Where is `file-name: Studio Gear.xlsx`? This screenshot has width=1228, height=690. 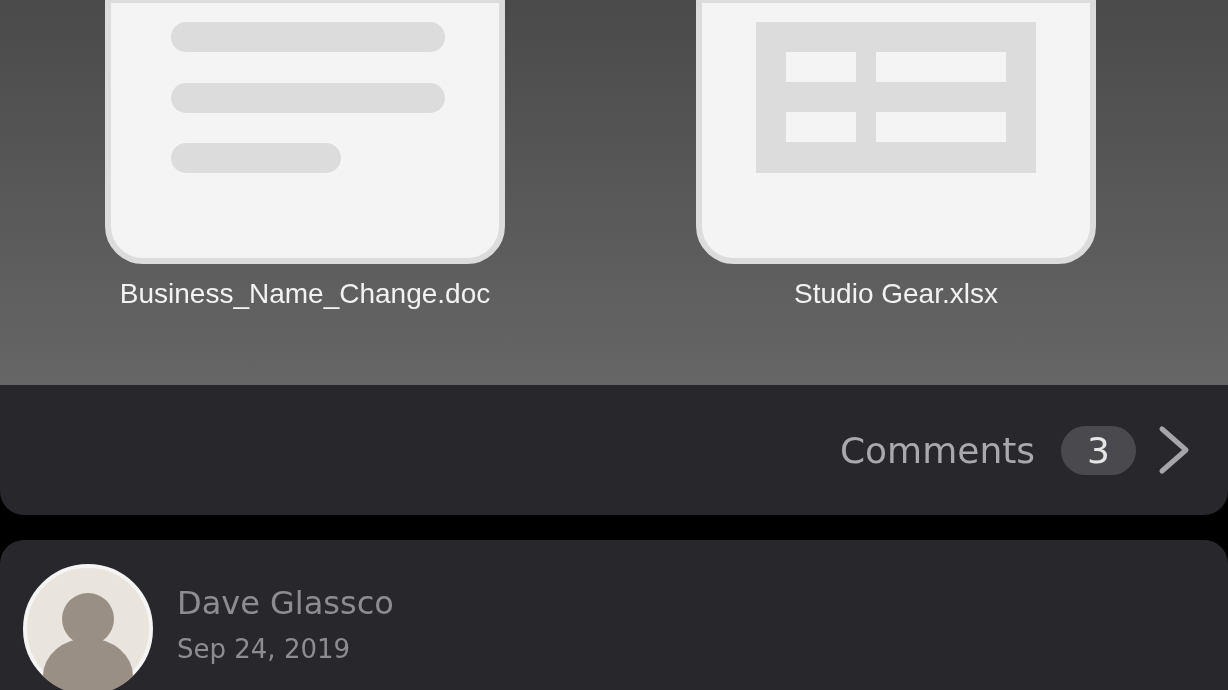
file-name: Studio Gear.xlsx is located at coordinates (896, 294).